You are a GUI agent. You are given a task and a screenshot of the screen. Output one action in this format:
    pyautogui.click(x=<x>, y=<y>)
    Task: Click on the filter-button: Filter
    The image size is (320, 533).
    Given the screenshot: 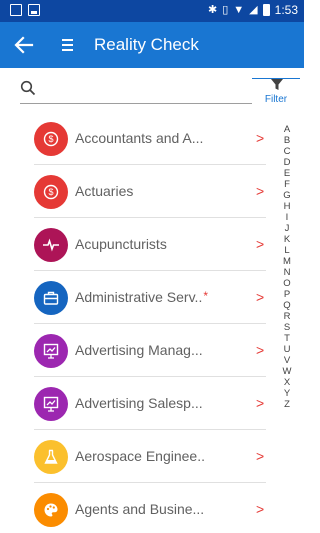 What is the action you would take?
    pyautogui.click(x=276, y=90)
    